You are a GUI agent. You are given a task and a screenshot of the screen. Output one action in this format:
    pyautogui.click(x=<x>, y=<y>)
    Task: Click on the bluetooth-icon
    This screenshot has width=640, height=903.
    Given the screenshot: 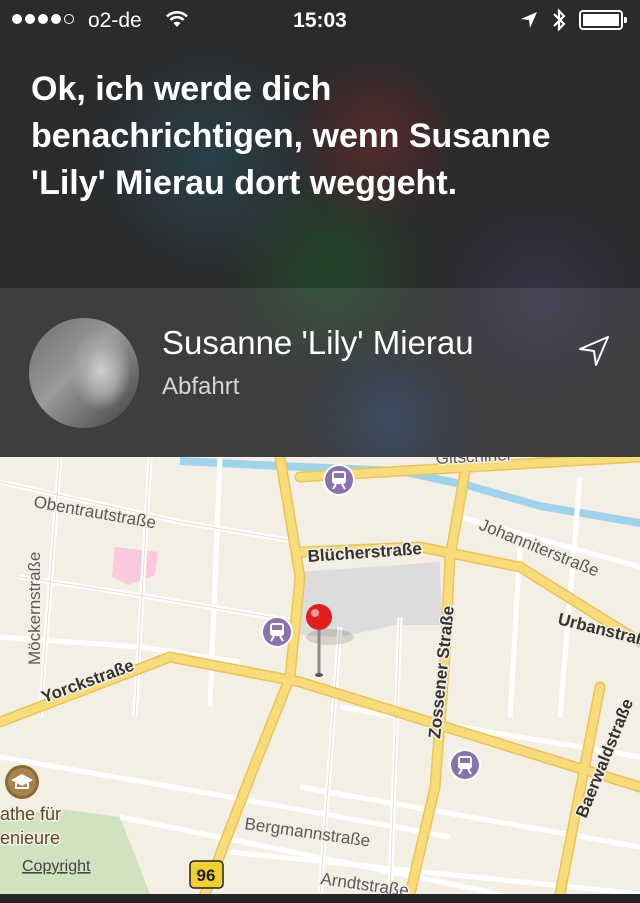 What is the action you would take?
    pyautogui.click(x=559, y=20)
    